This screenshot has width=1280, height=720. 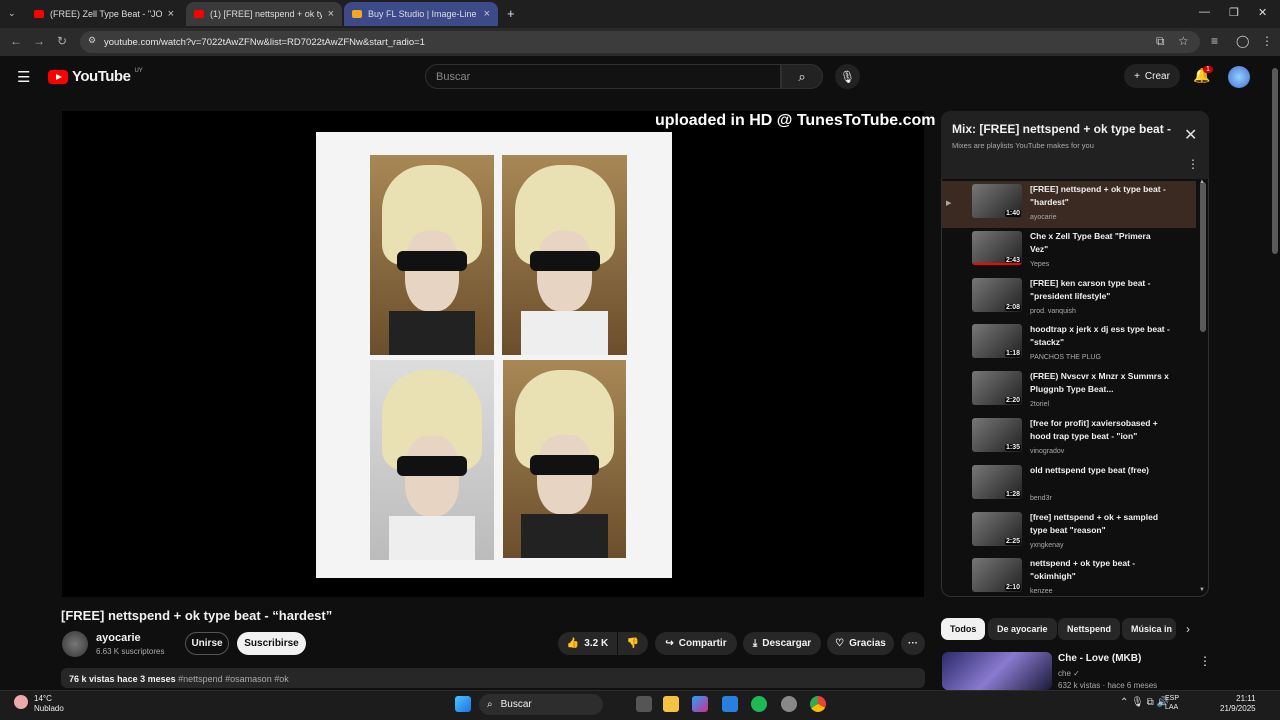 I want to click on browser-tab-2: (1) [FREE] nettspend + ok type ×, so click(x=264, y=14).